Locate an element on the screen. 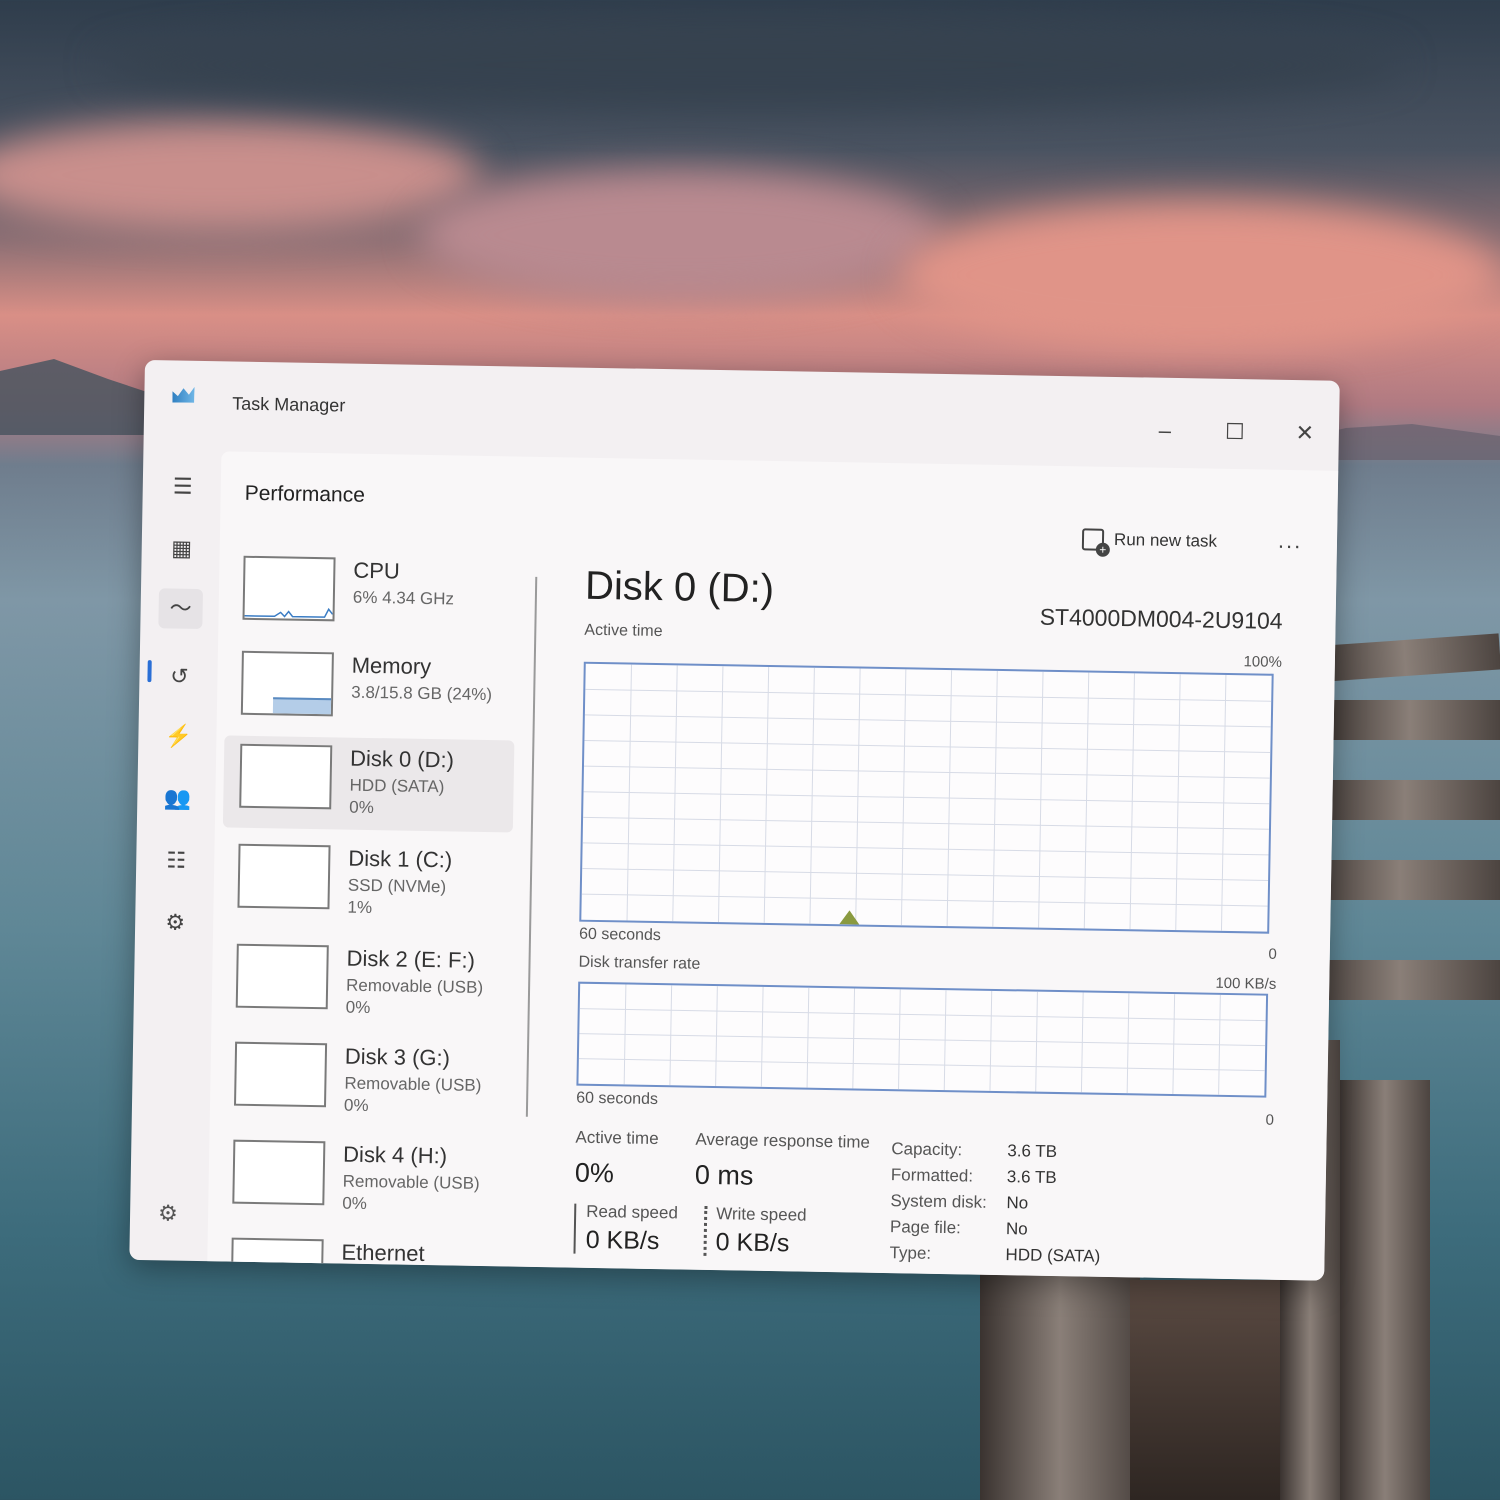 The image size is (1500, 1500). resource-detail: 3.8/15.8 GB (24%) is located at coordinates (422, 693).